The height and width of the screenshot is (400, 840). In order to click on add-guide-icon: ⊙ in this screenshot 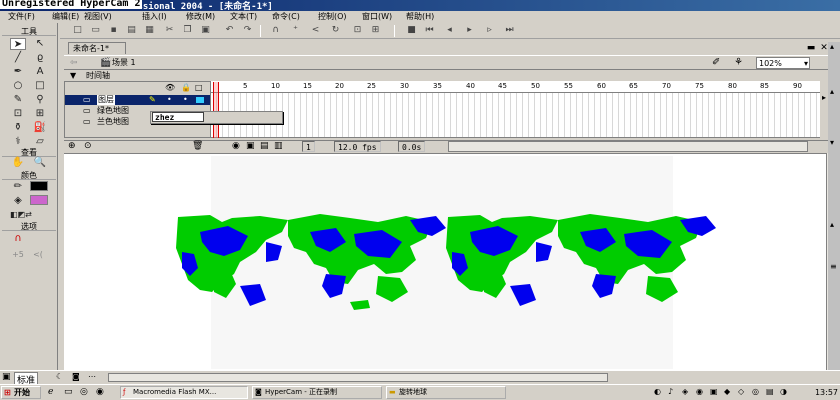, I will do `click(88, 146)`.